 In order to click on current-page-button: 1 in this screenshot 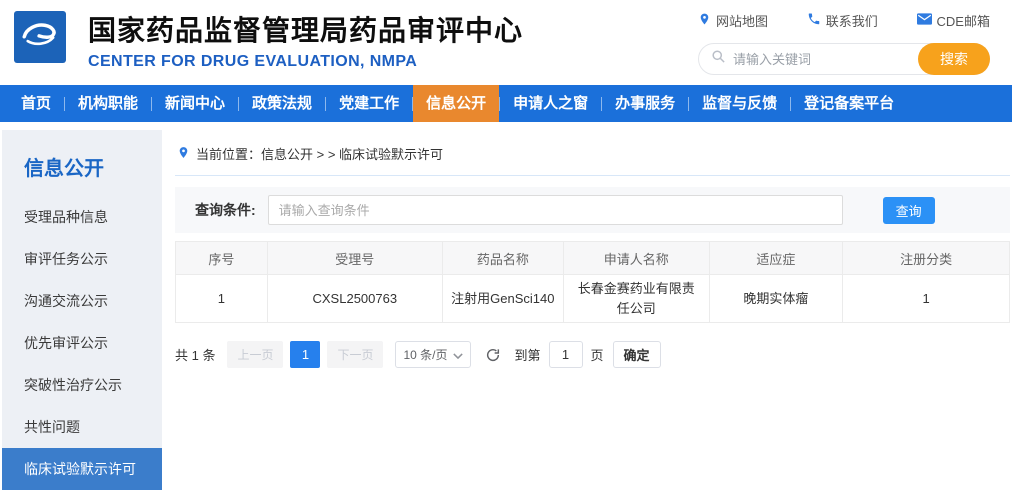, I will do `click(305, 354)`.